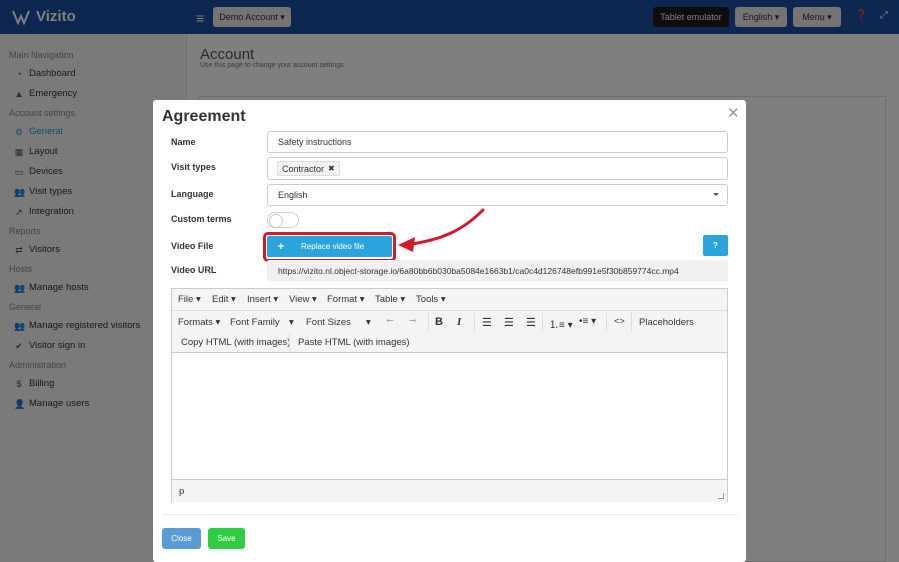  What do you see at coordinates (721, 496) in the screenshot?
I see `resize-handle-icon` at bounding box center [721, 496].